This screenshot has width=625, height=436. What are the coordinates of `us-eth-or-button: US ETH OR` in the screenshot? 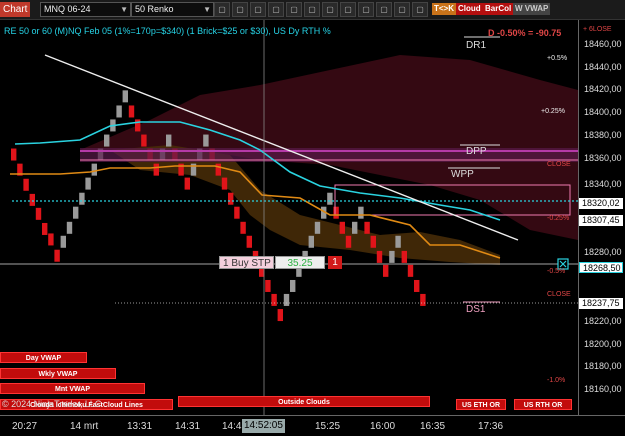 It's located at (481, 404).